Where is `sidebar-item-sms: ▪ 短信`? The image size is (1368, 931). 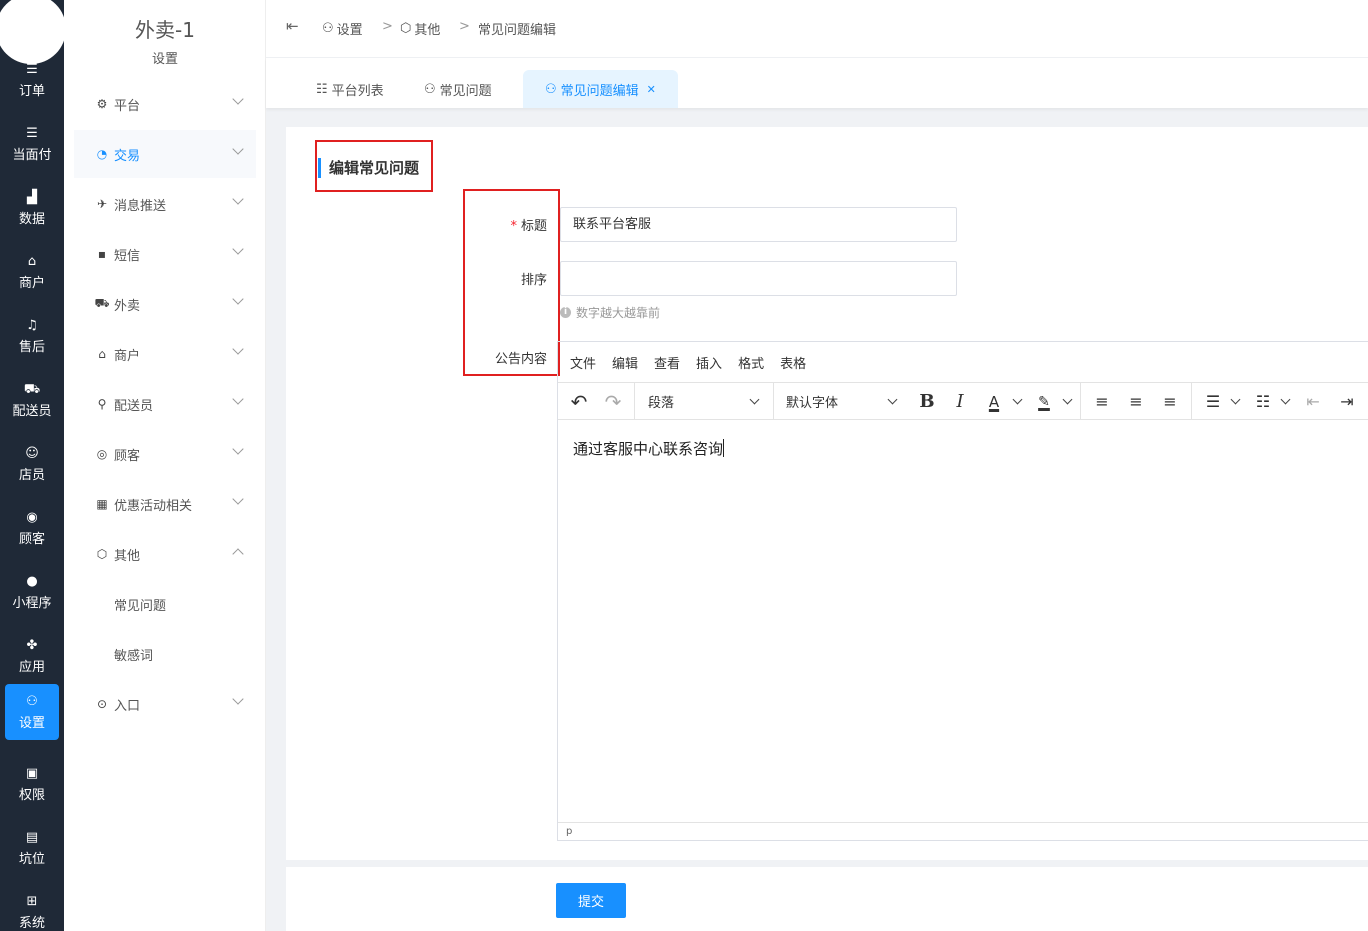
sidebar-item-sms: ▪ 短信 is located at coordinates (165, 254).